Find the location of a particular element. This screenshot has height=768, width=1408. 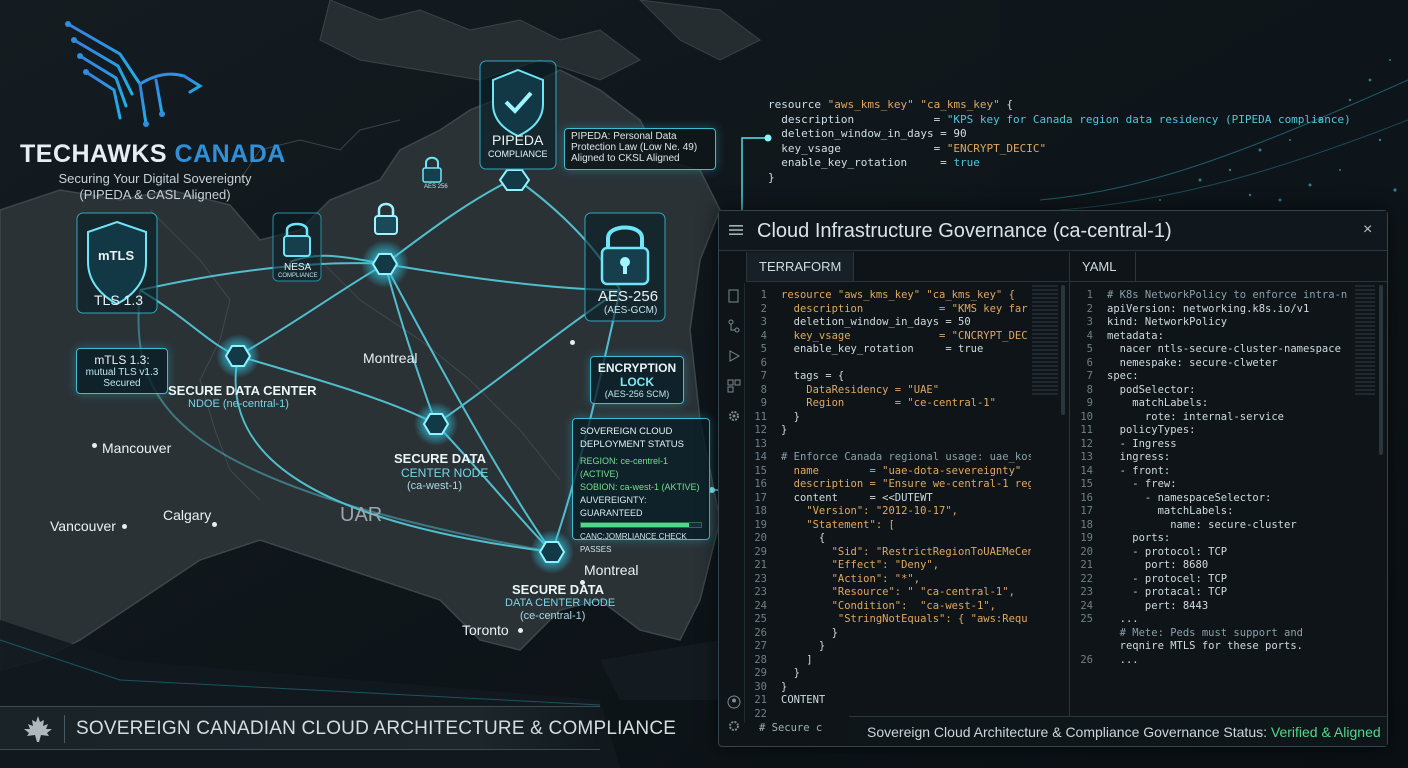

yaml-scrollbar is located at coordinates (1381, 370).